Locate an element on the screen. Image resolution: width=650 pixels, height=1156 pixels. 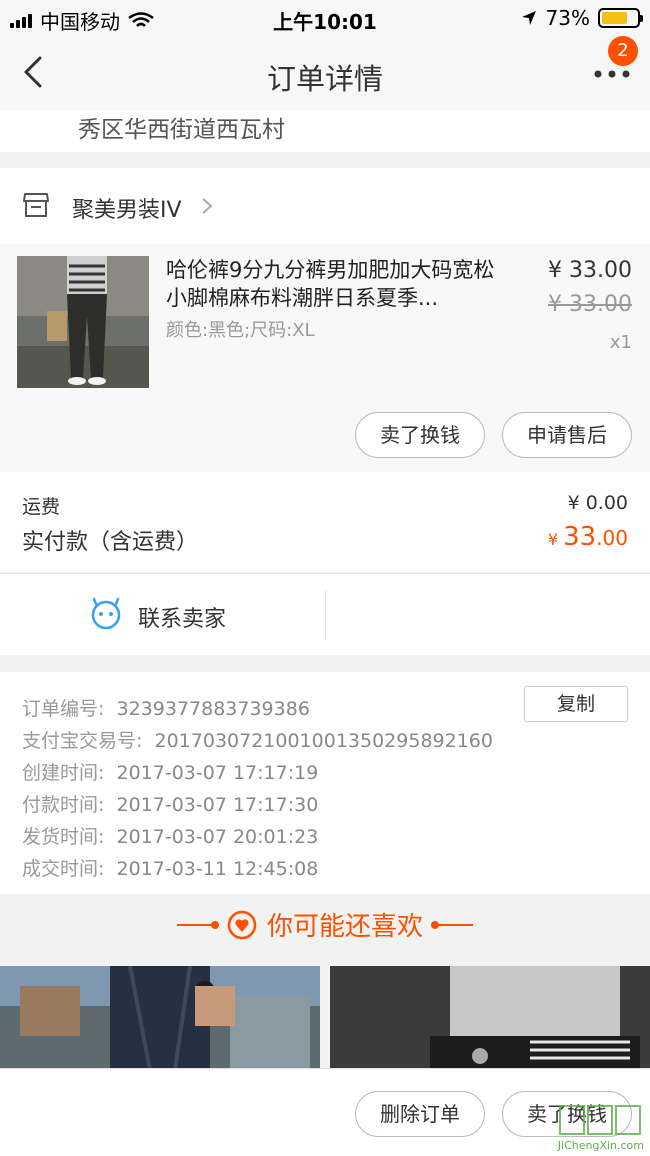
shop-name: 聚美男装IV is located at coordinates (127, 210).